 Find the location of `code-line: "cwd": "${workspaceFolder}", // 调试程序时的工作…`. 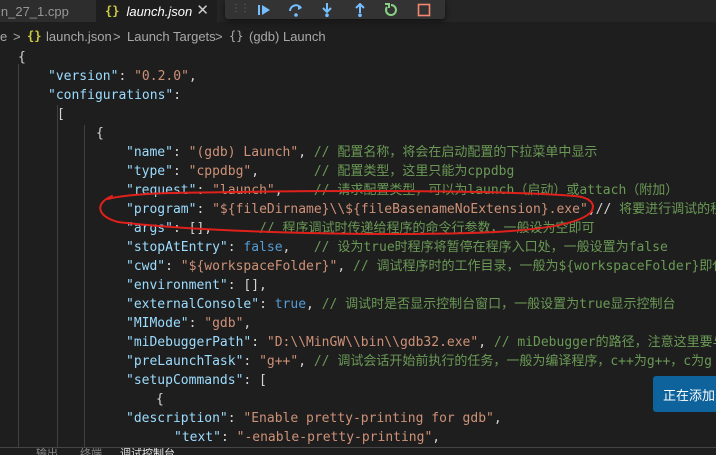

code-line: "cwd": "${workspaceFolder}", // 调试程序时的工作… is located at coordinates (421, 266).